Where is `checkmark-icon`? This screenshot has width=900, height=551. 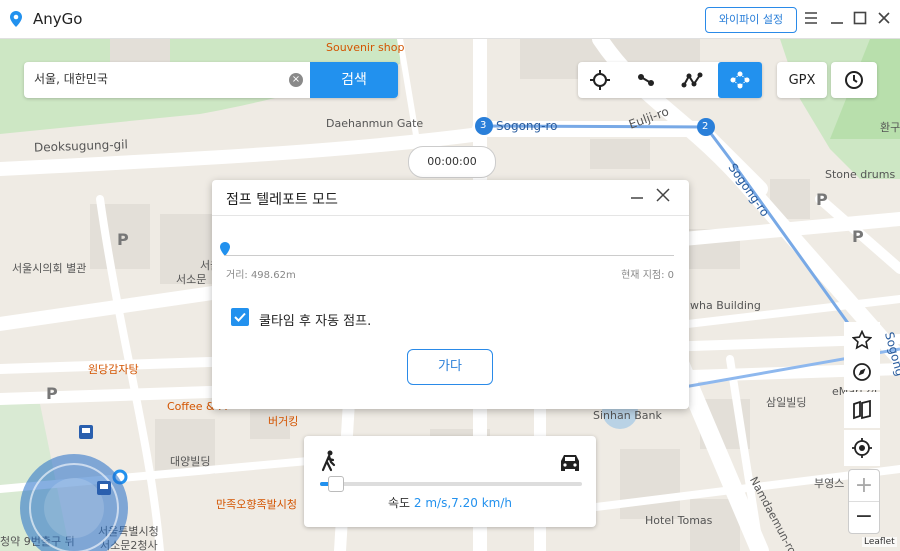 checkmark-icon is located at coordinates (240, 317).